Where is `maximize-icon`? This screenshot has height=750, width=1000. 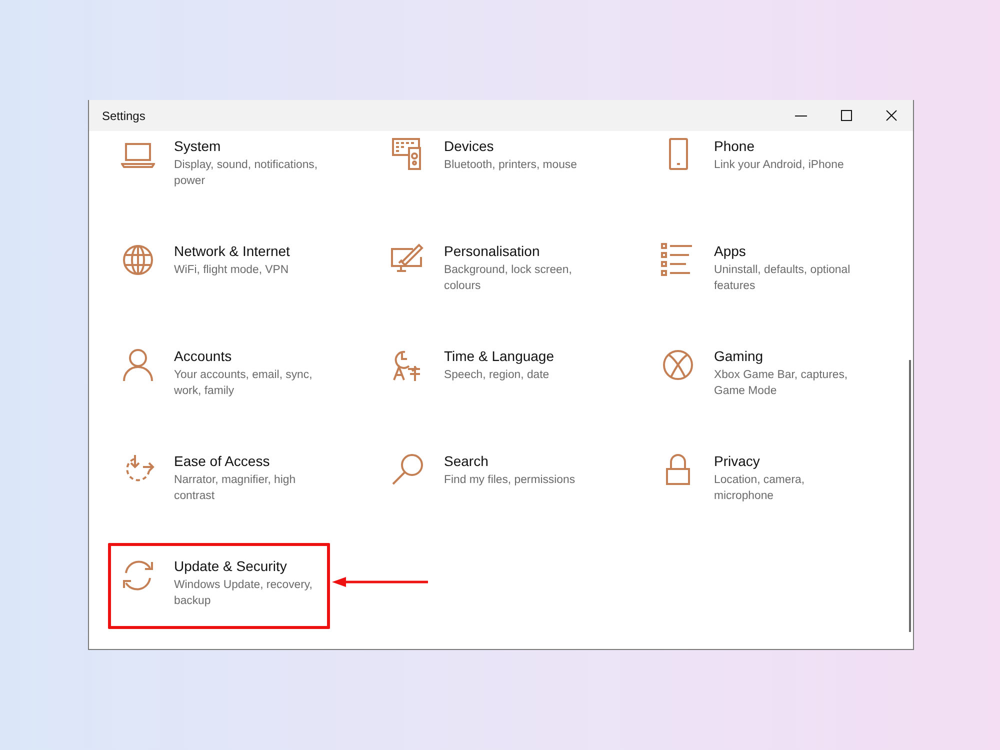
maximize-icon is located at coordinates (846, 115).